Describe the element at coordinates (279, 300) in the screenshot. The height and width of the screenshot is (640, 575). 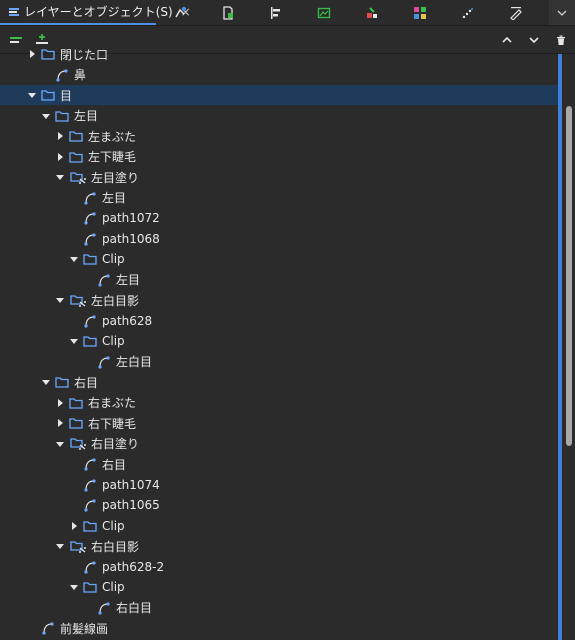
I see `tree-row: 左白目影` at that location.